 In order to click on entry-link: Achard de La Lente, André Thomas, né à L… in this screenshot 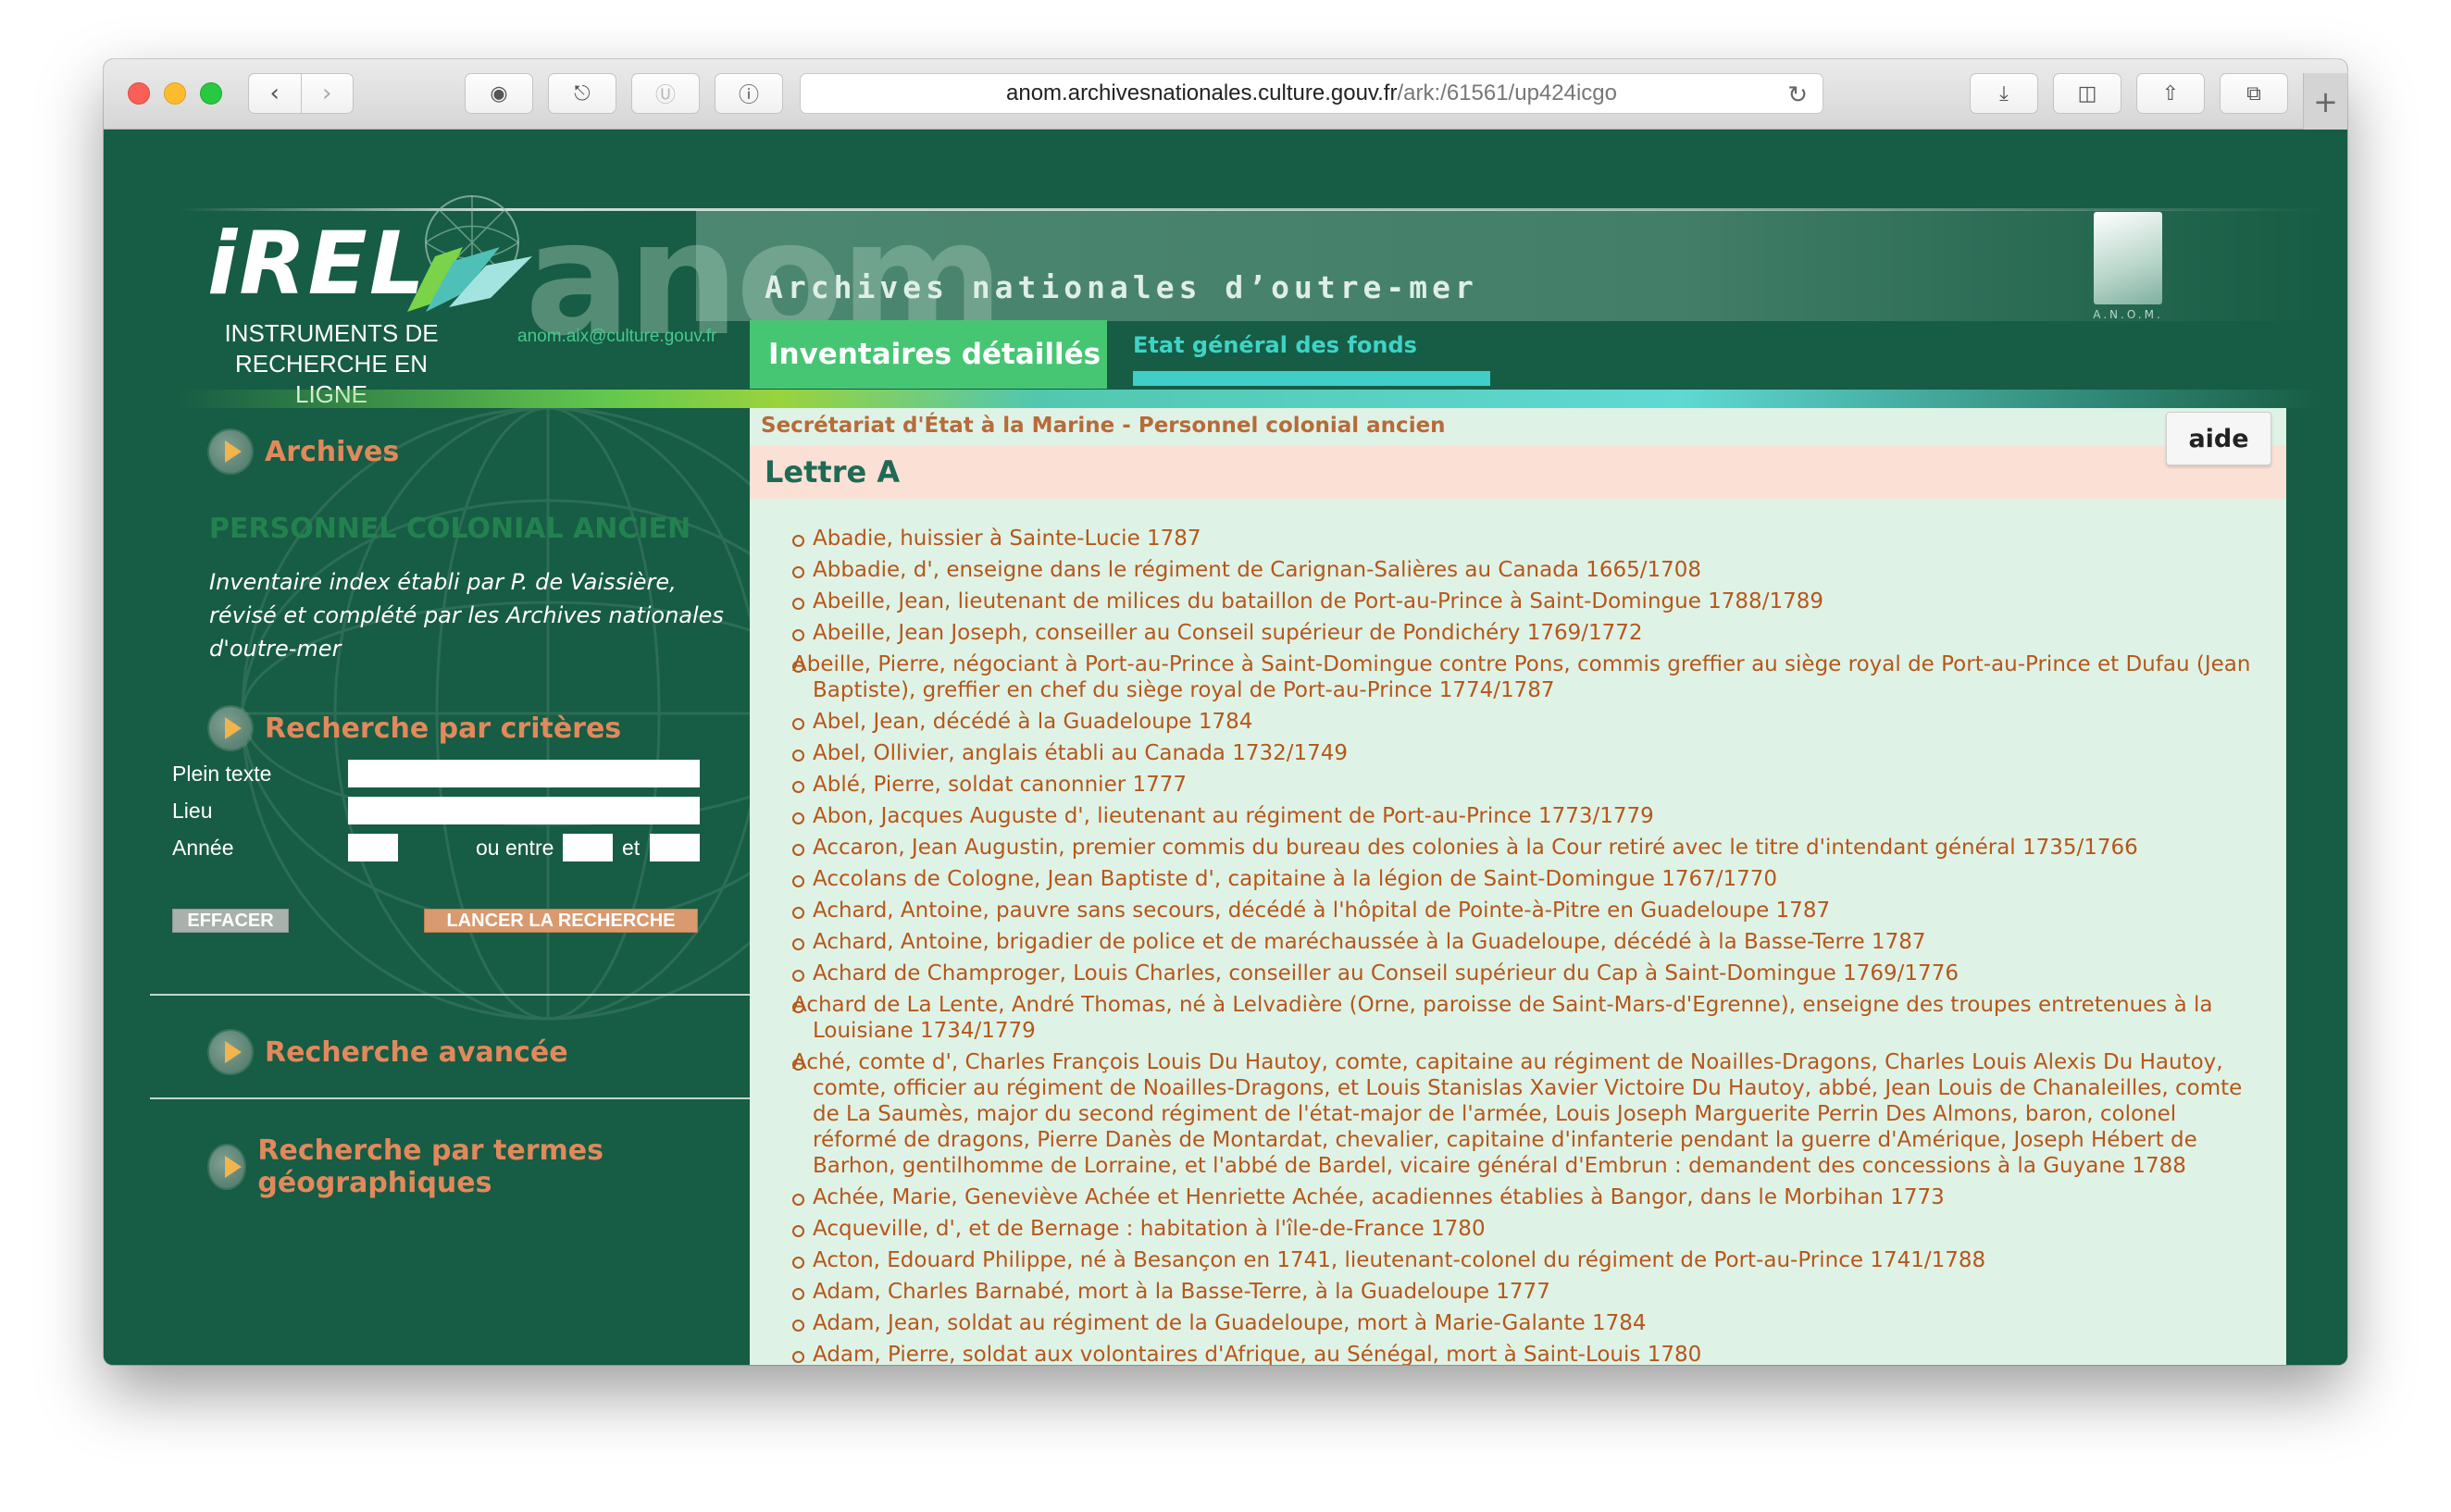, I will do `click(1518, 1018)`.